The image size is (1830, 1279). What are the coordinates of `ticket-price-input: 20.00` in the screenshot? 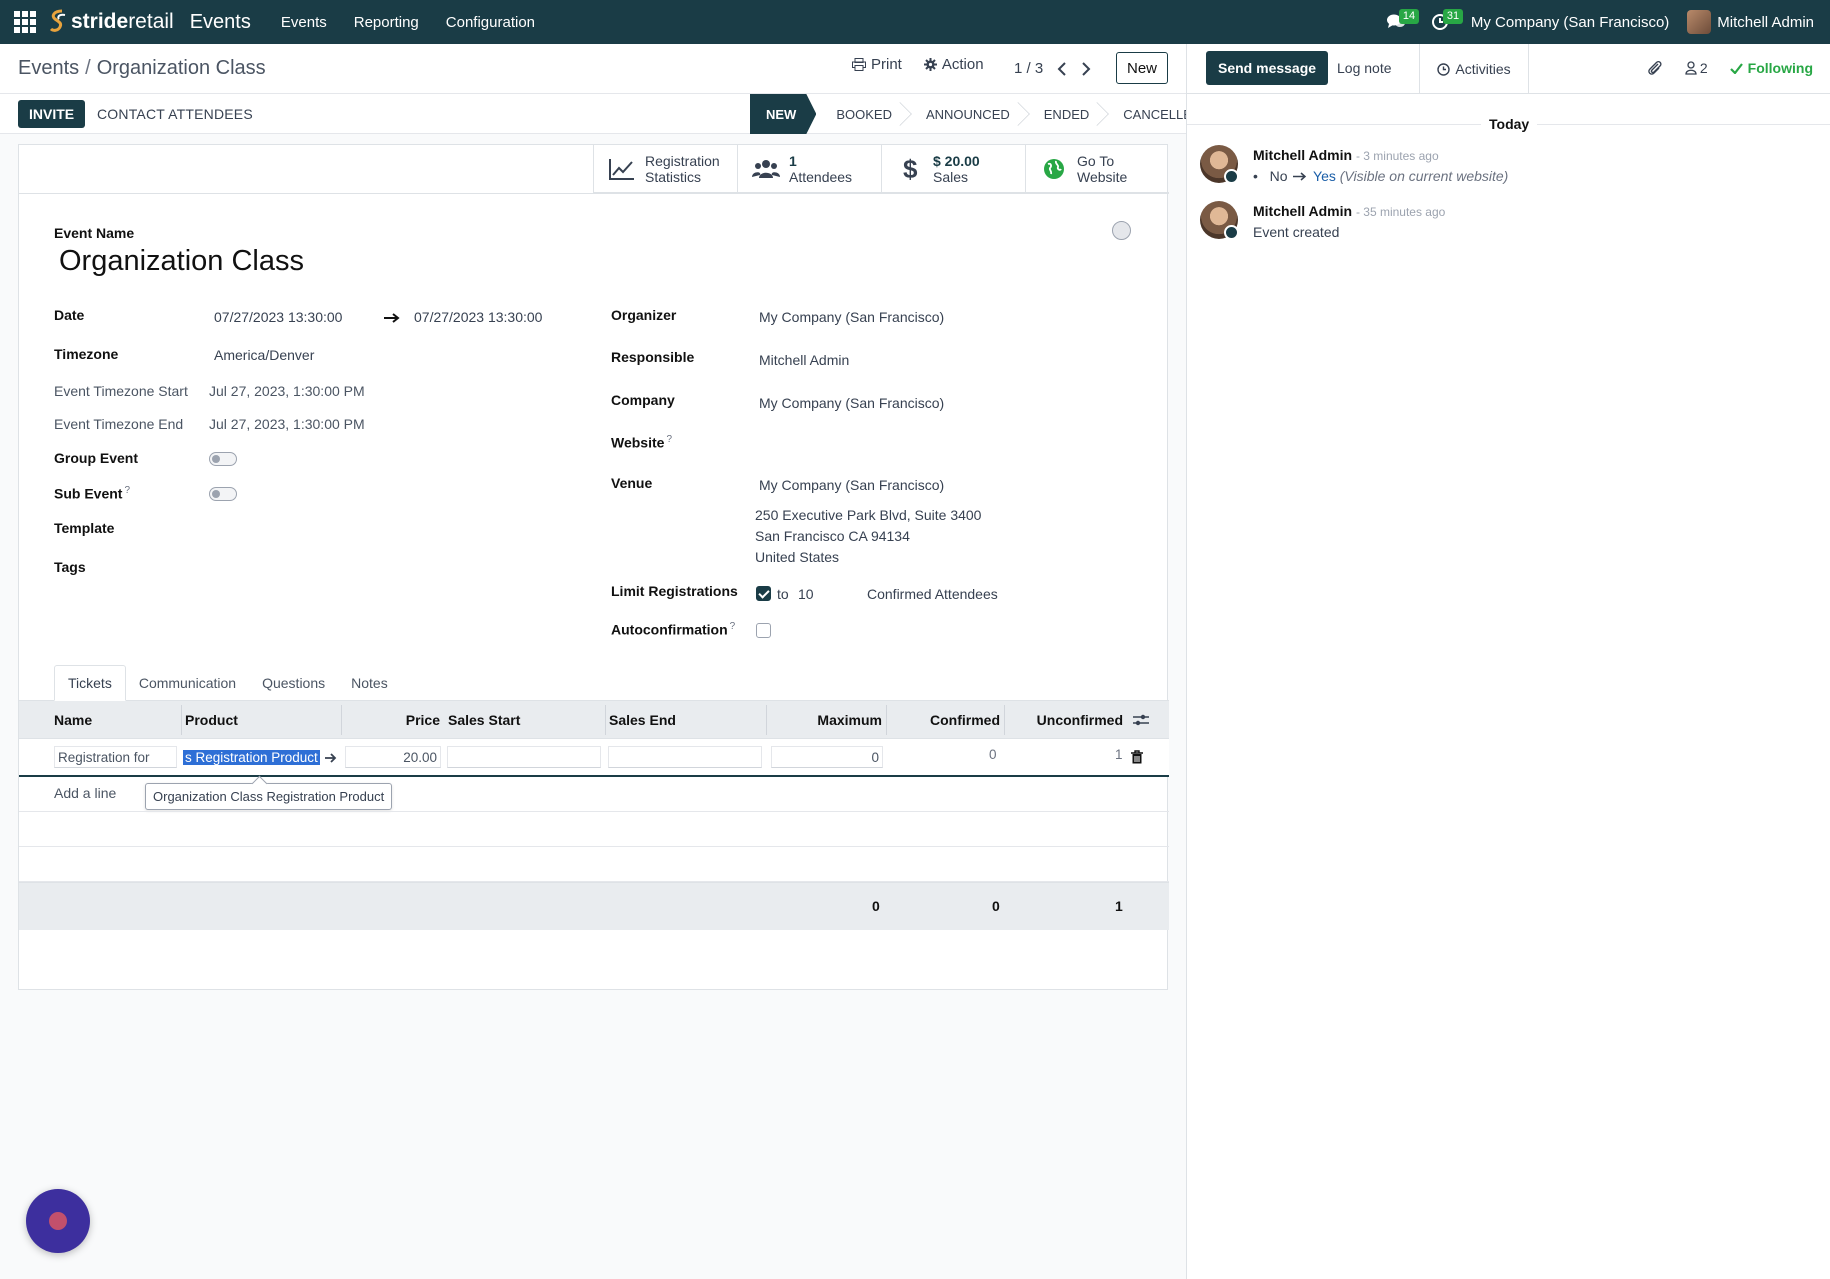 It's located at (393, 757).